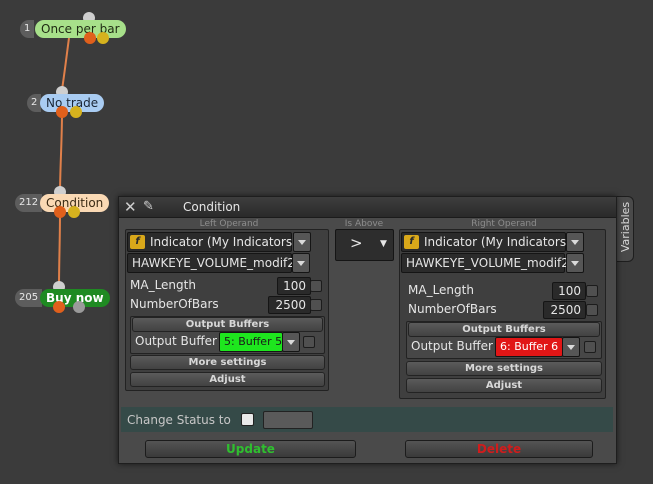 Image resolution: width=653 pixels, height=484 pixels. What do you see at coordinates (294, 286) in the screenshot?
I see `left-param-ma-length: 100` at bounding box center [294, 286].